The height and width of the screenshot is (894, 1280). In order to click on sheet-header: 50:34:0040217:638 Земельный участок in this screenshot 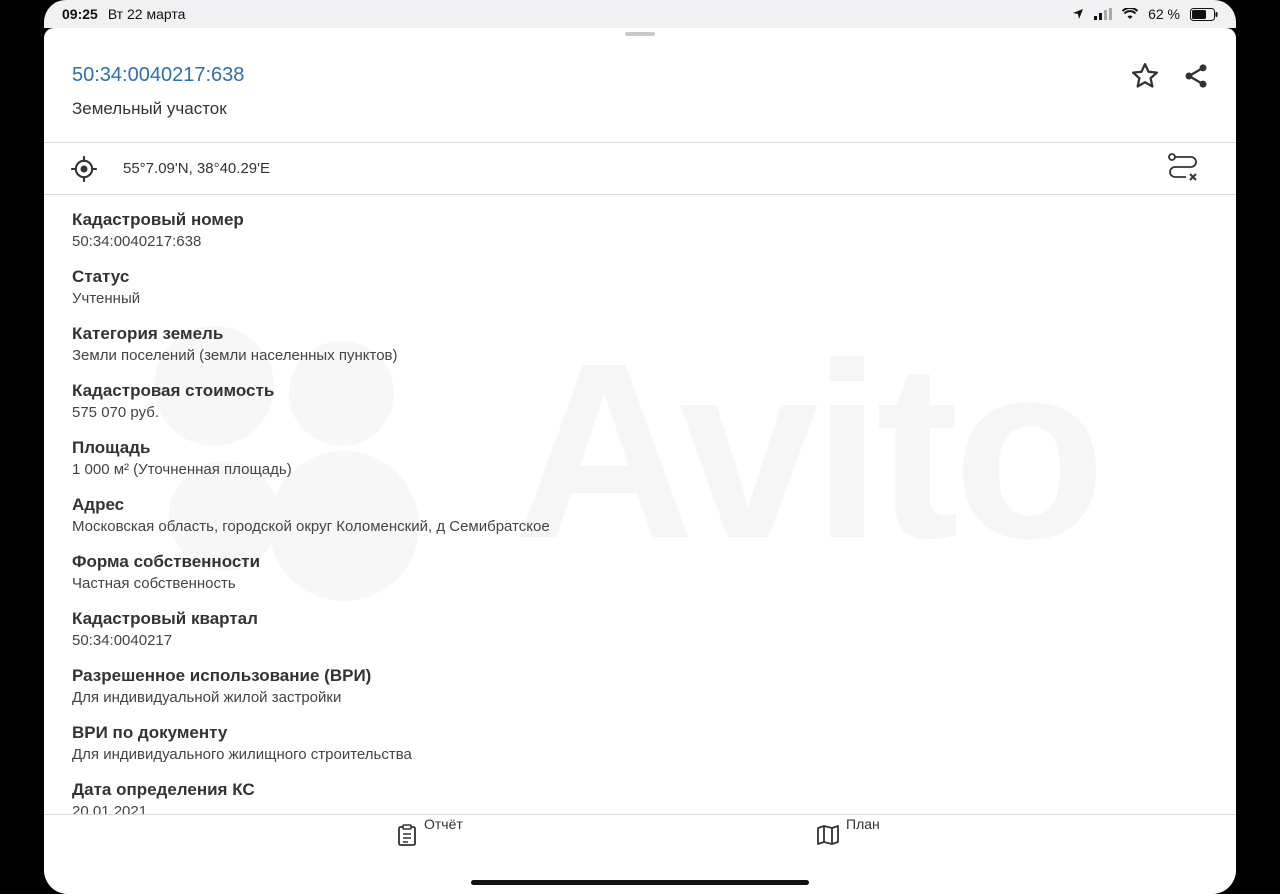, I will do `click(640, 85)`.